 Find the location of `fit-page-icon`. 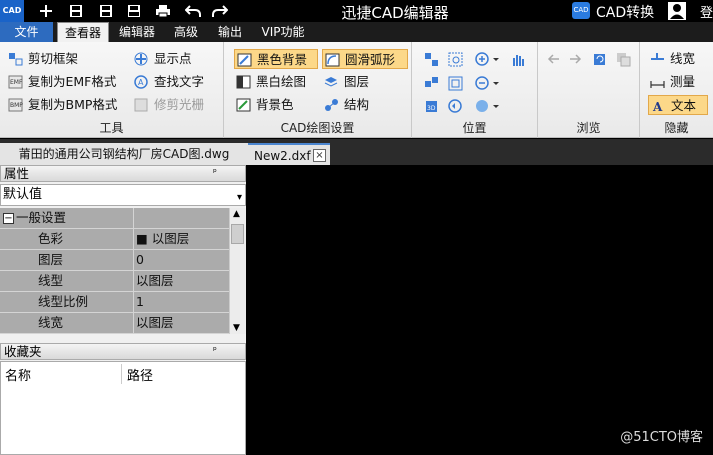

fit-page-icon is located at coordinates (431, 83).